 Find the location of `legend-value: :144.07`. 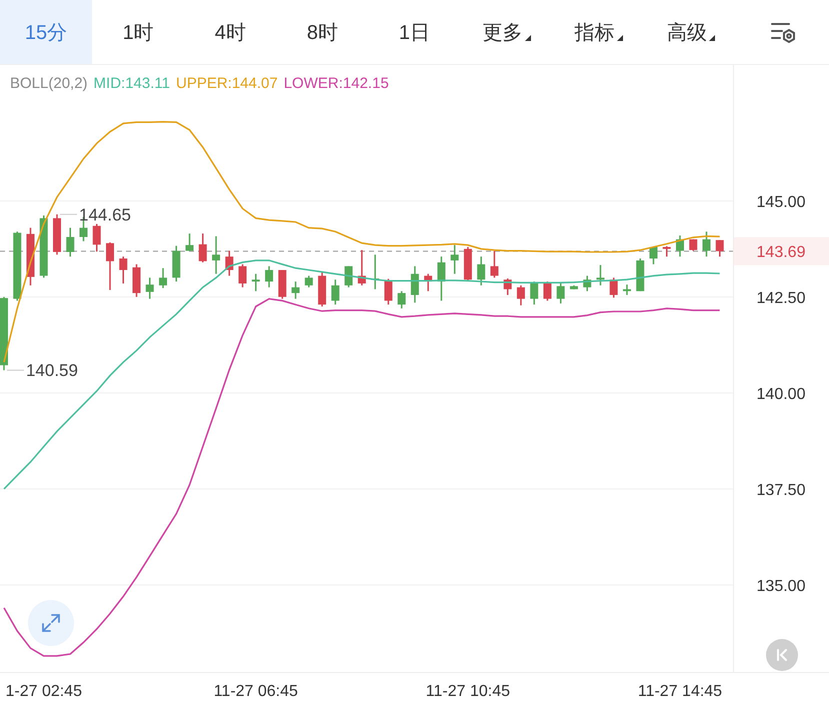

legend-value: :144.07 is located at coordinates (253, 83).